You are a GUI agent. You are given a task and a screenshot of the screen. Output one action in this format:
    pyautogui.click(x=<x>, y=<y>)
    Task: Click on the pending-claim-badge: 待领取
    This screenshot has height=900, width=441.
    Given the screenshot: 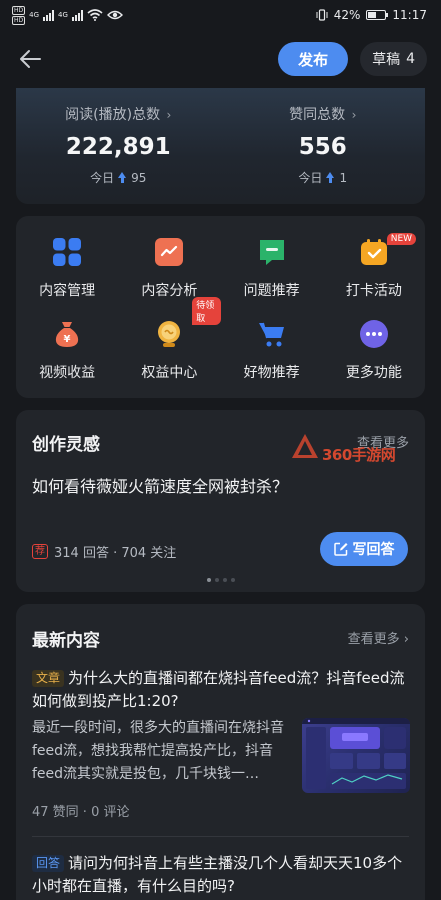 What is the action you would take?
    pyautogui.click(x=206, y=311)
    